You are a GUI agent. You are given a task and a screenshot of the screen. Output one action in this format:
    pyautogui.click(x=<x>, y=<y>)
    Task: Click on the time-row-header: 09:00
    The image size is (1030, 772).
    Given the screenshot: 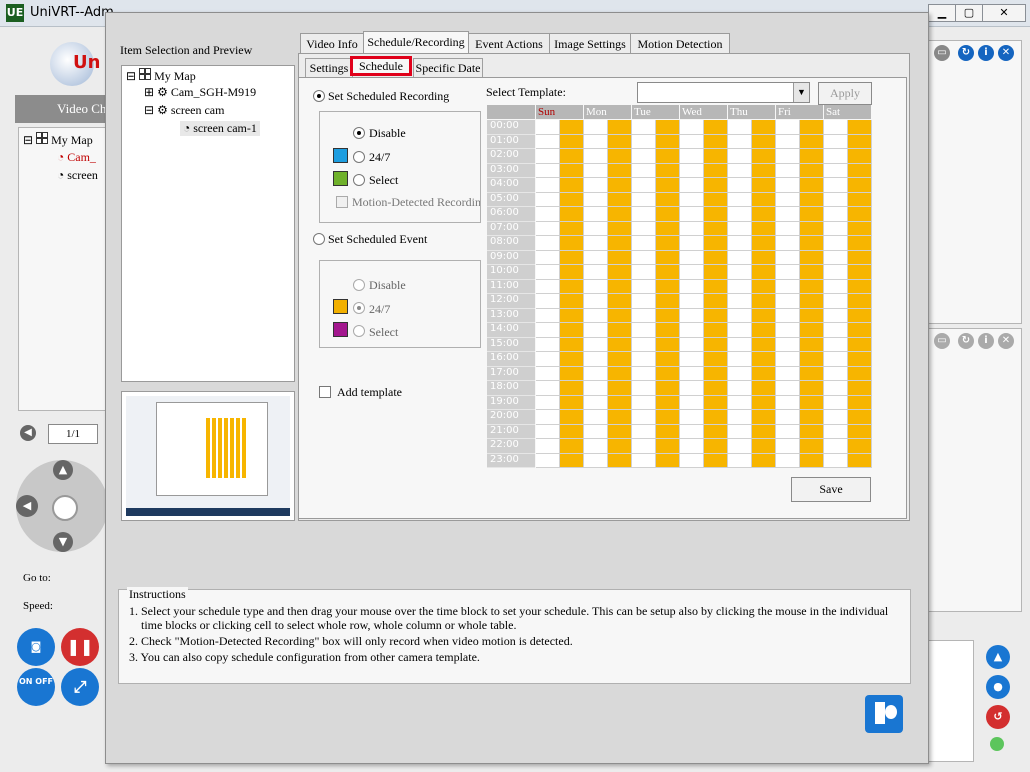 What is the action you would take?
    pyautogui.click(x=511, y=257)
    